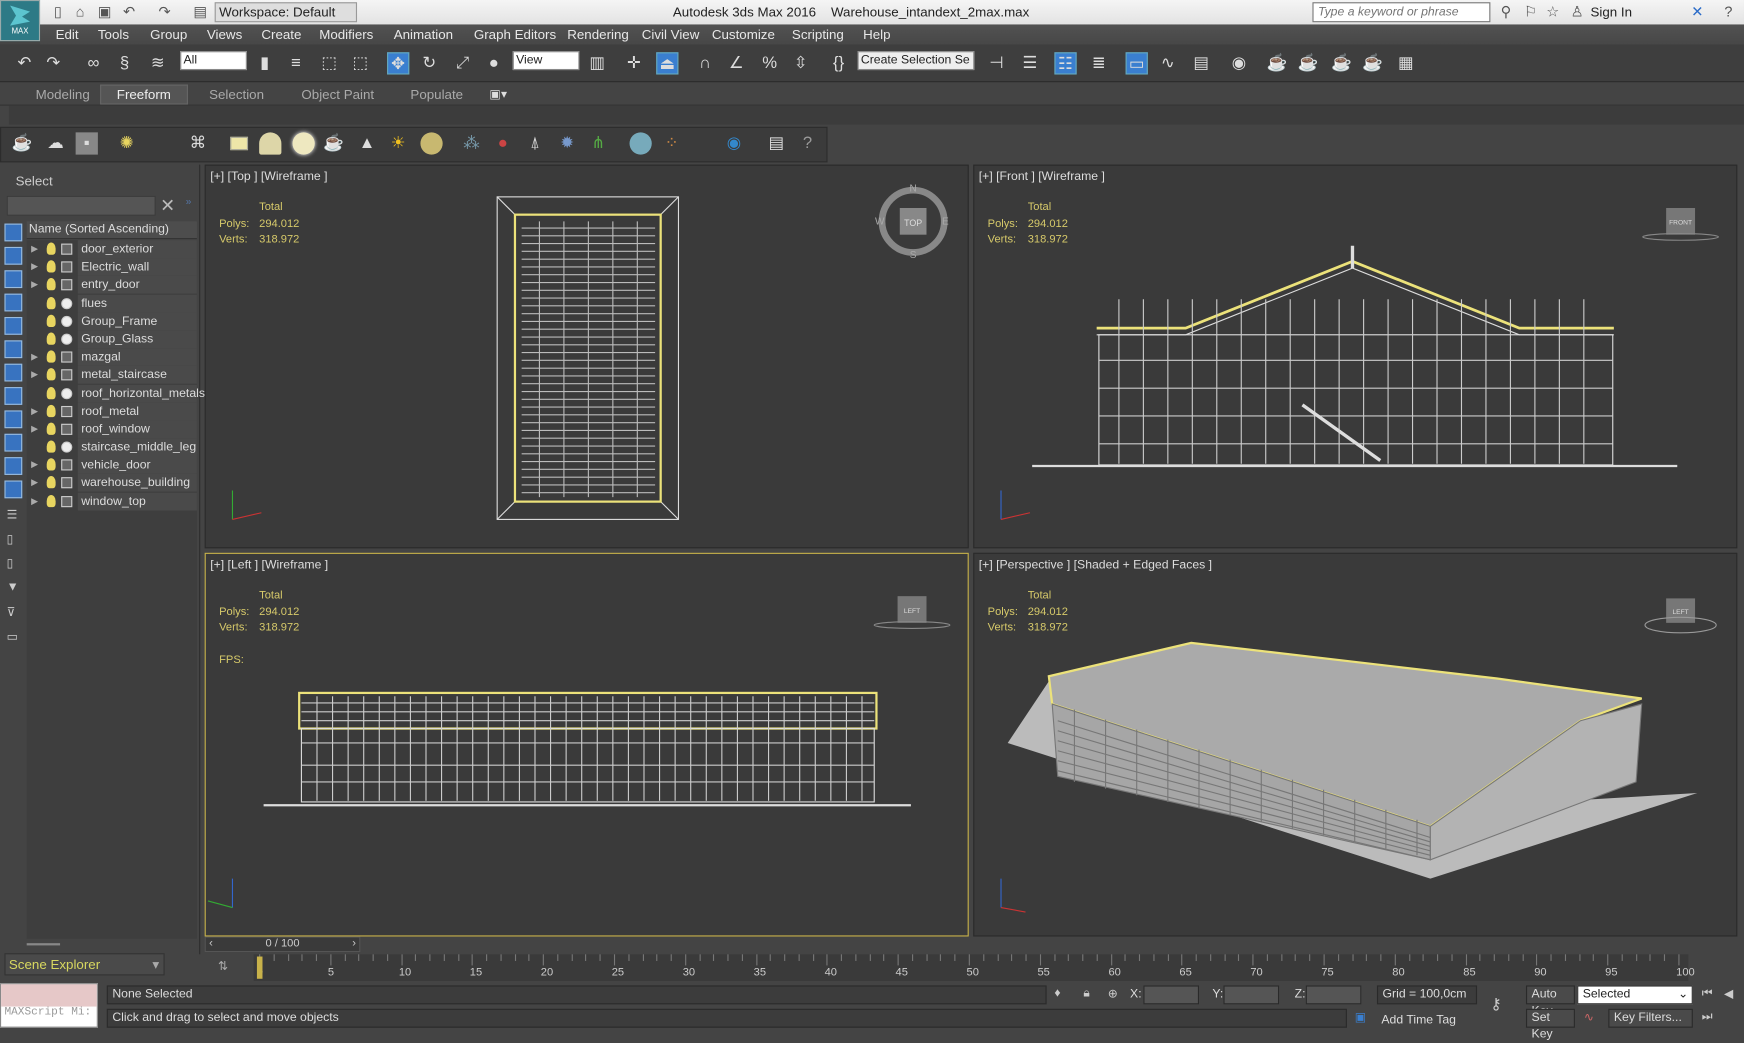 The height and width of the screenshot is (1043, 1744). I want to click on menu-views: Views, so click(224, 35).